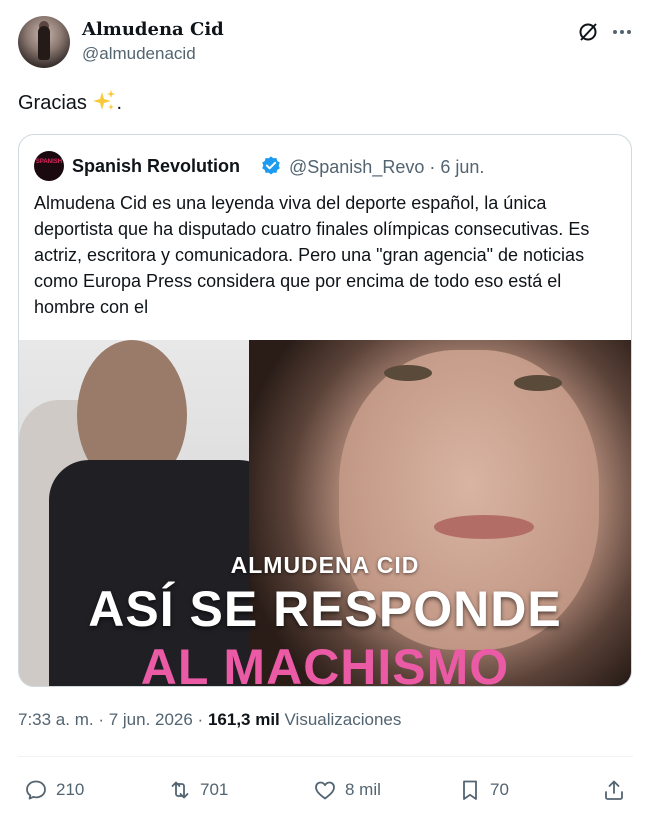 The height and width of the screenshot is (814, 651). What do you see at coordinates (54, 790) in the screenshot?
I see `reply-button: 210` at bounding box center [54, 790].